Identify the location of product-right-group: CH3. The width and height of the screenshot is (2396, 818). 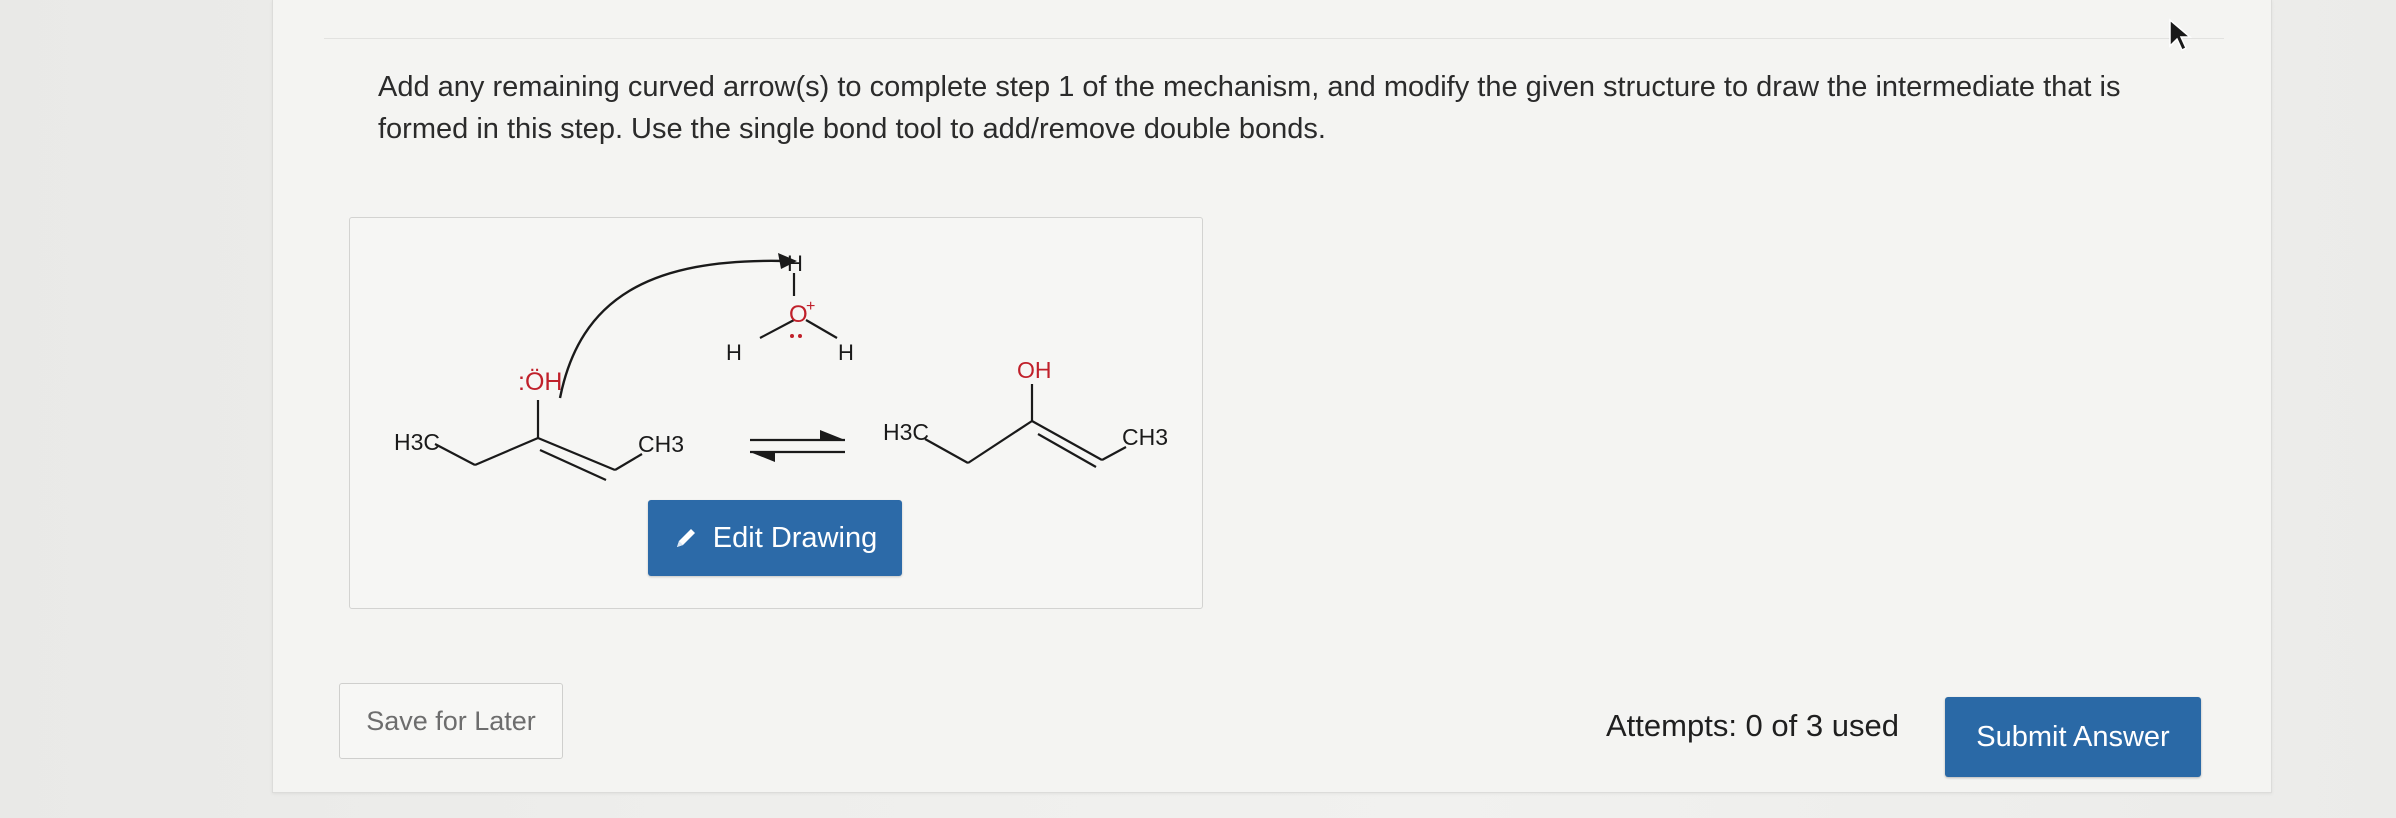
(1145, 437).